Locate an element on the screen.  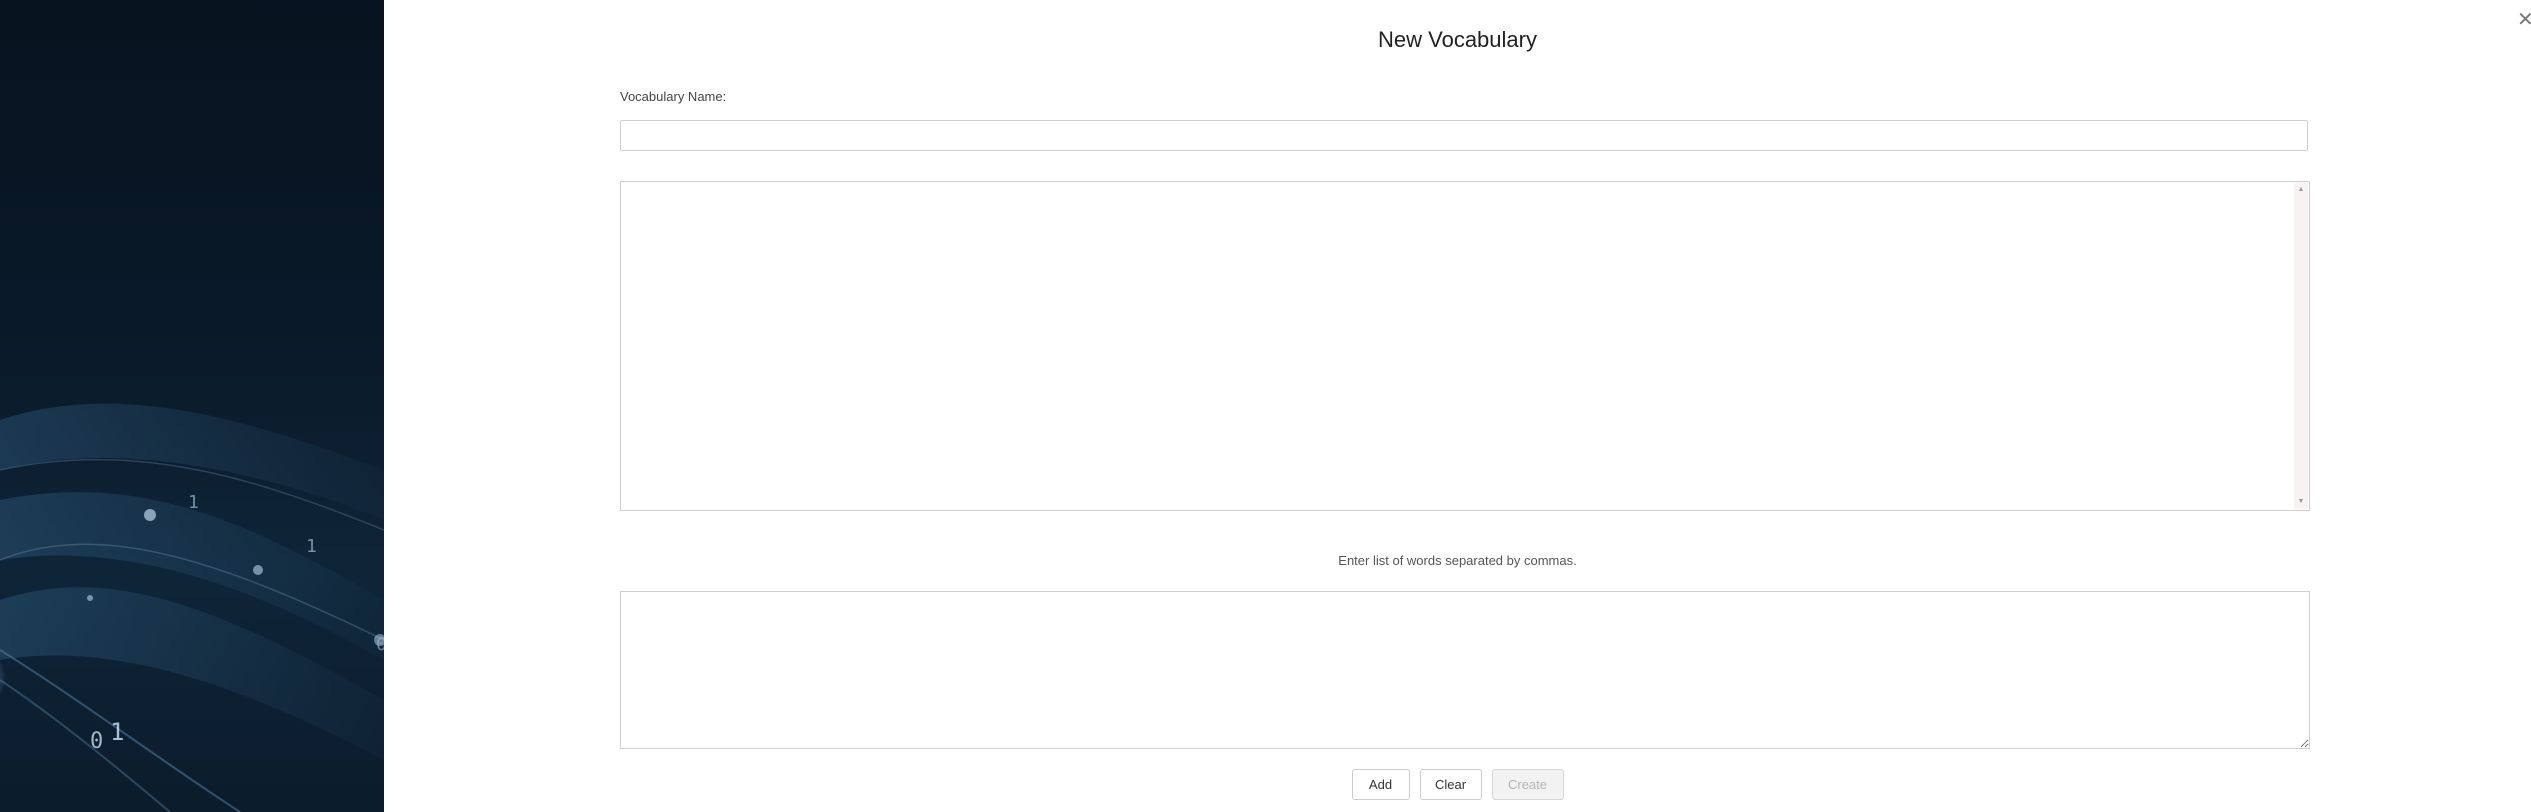
entry-hint-text: Enter list of words separated by commas. is located at coordinates (1457, 560).